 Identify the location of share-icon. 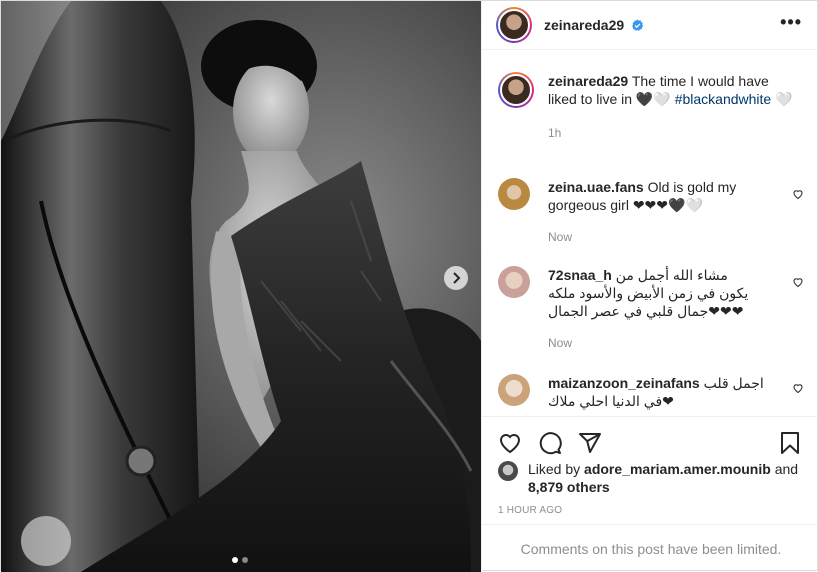
(590, 443).